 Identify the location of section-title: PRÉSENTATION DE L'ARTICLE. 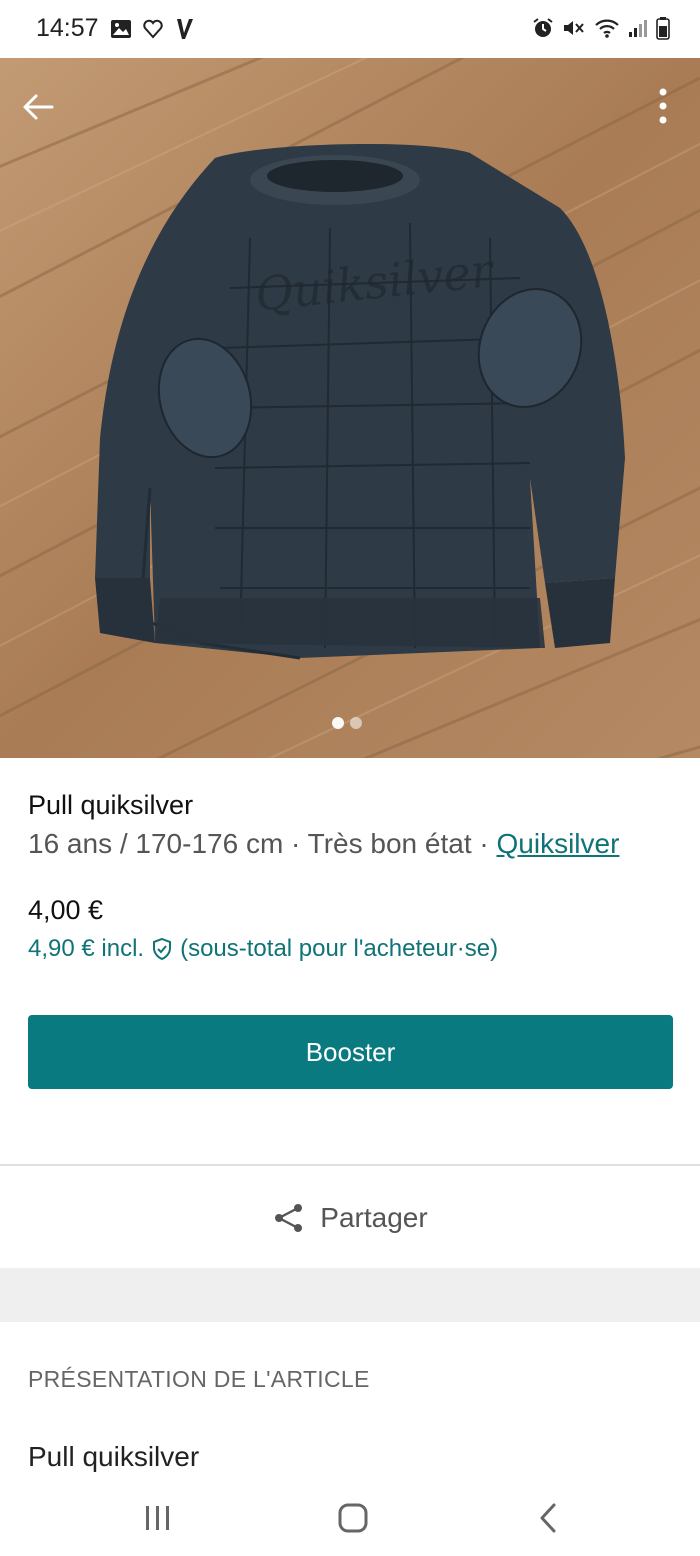
(199, 1379).